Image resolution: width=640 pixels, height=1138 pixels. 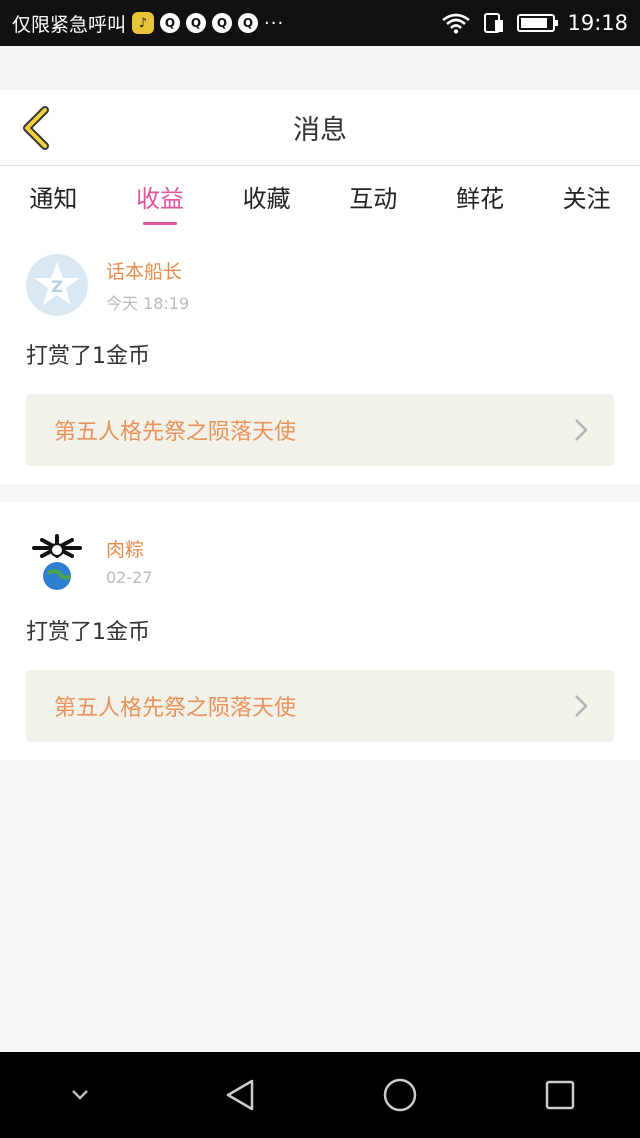 What do you see at coordinates (456, 23) in the screenshot?
I see `wifi-icon` at bounding box center [456, 23].